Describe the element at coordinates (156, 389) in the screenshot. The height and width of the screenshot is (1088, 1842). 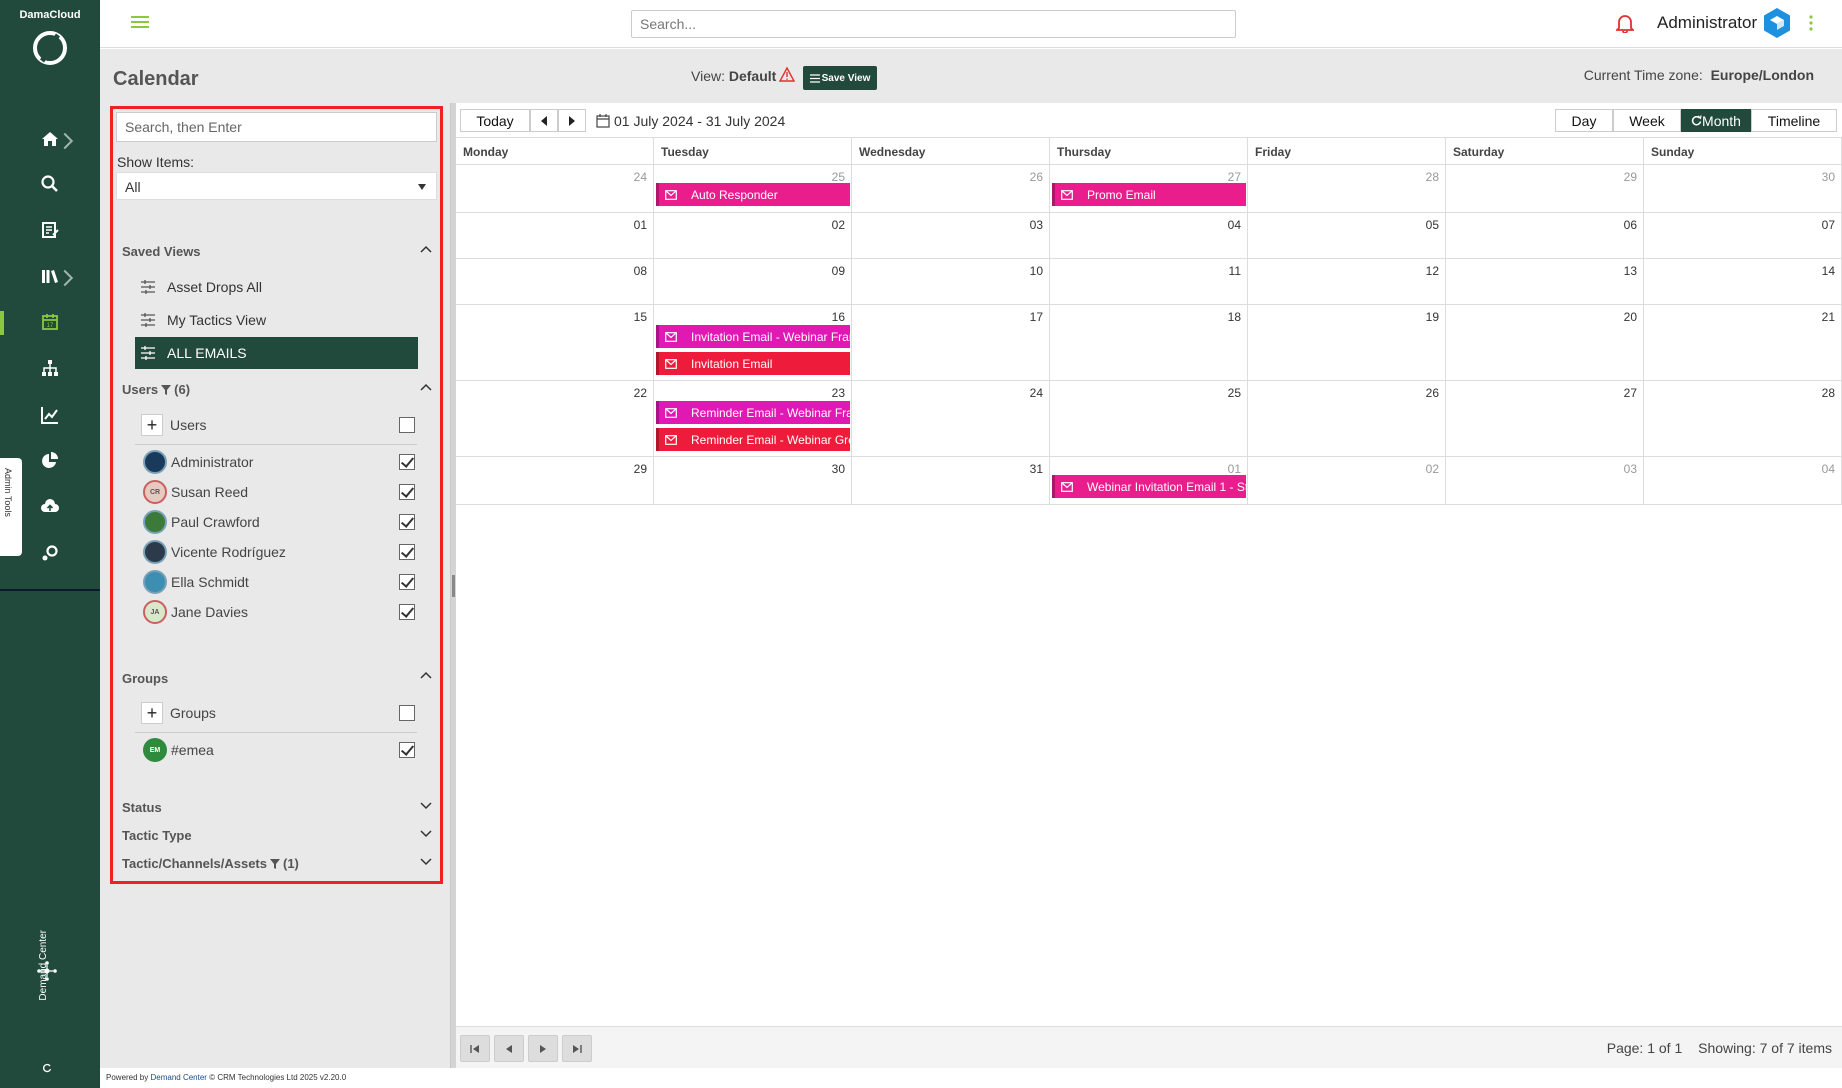
I see `users-heading: Users (6)` at that location.